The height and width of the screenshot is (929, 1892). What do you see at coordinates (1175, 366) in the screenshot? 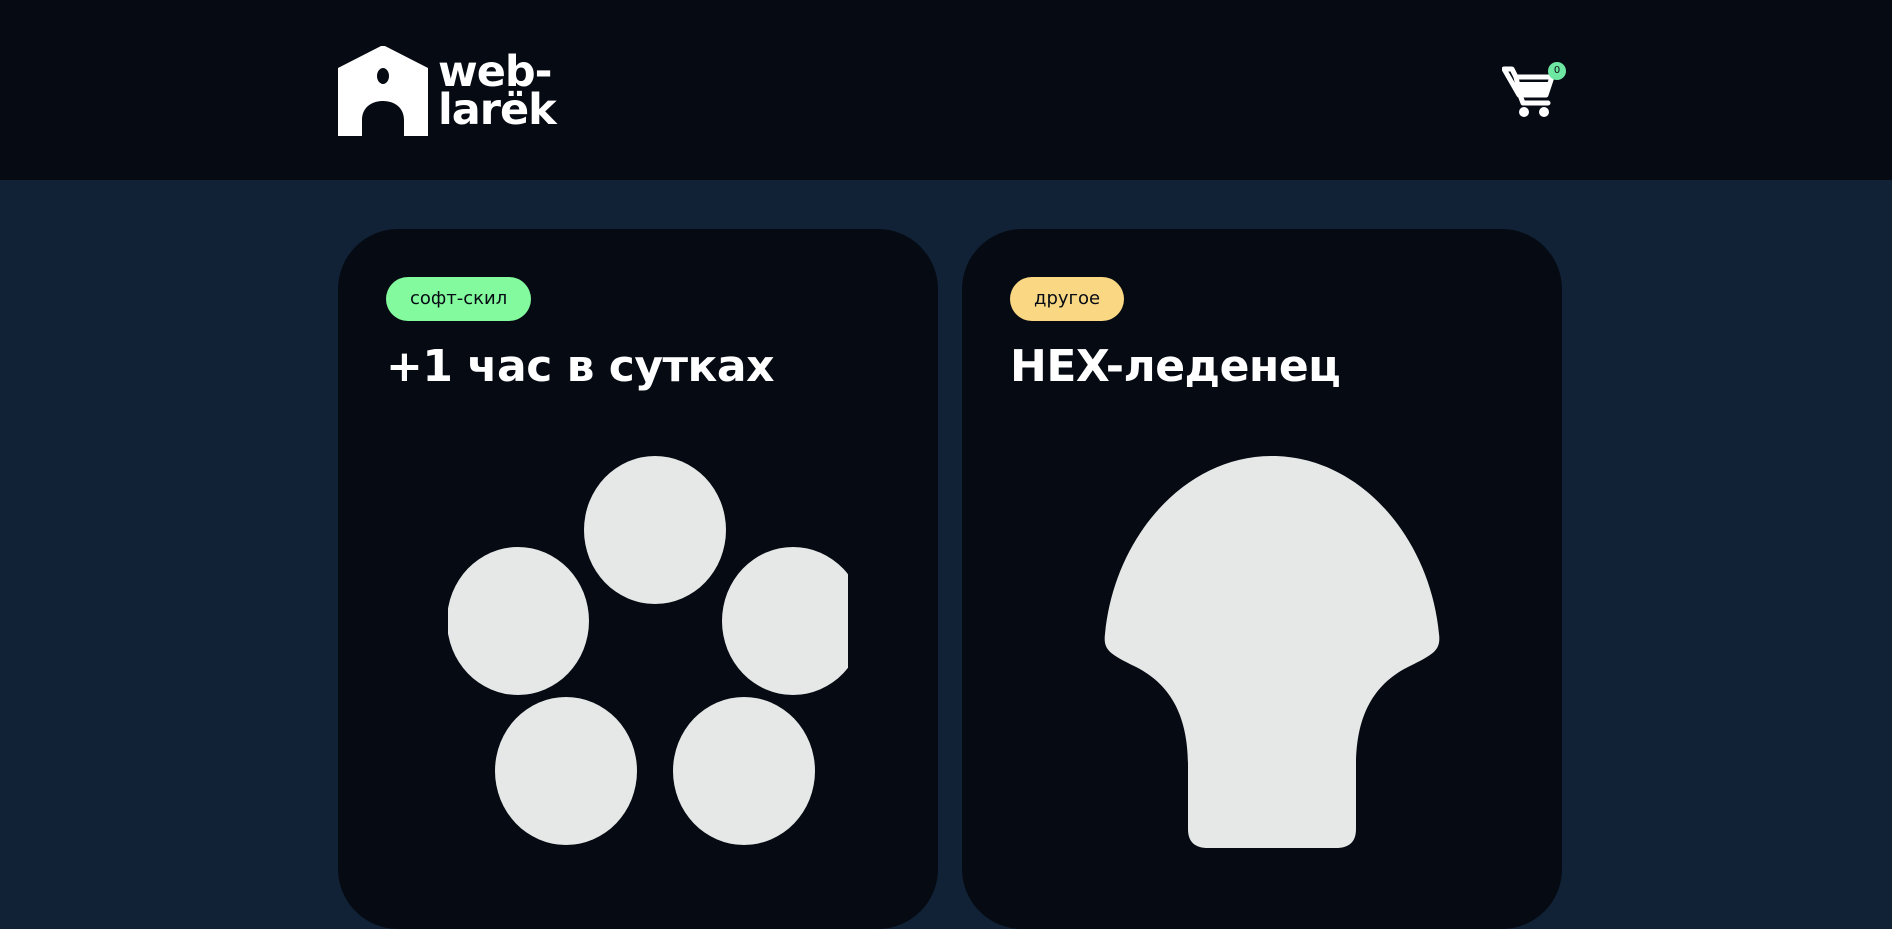
I see `card-title: HEX-леденец` at bounding box center [1175, 366].